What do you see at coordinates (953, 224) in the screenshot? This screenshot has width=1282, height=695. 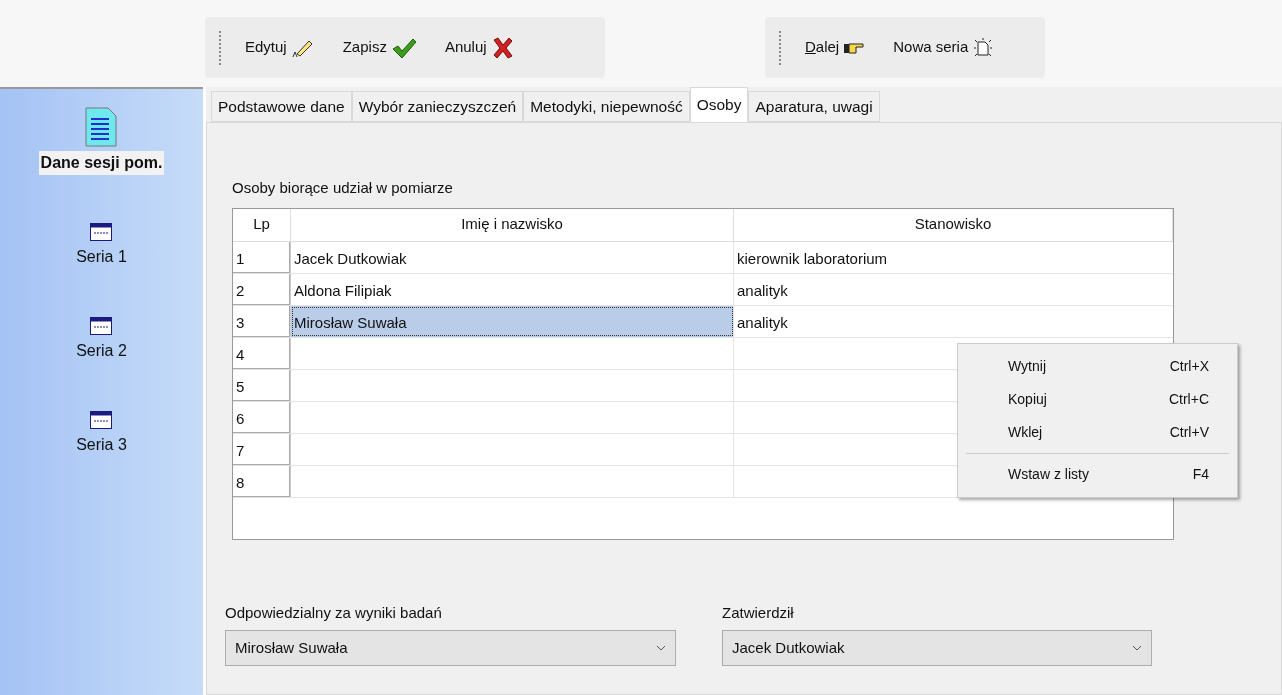 I see `column-header: Stanowisko` at bounding box center [953, 224].